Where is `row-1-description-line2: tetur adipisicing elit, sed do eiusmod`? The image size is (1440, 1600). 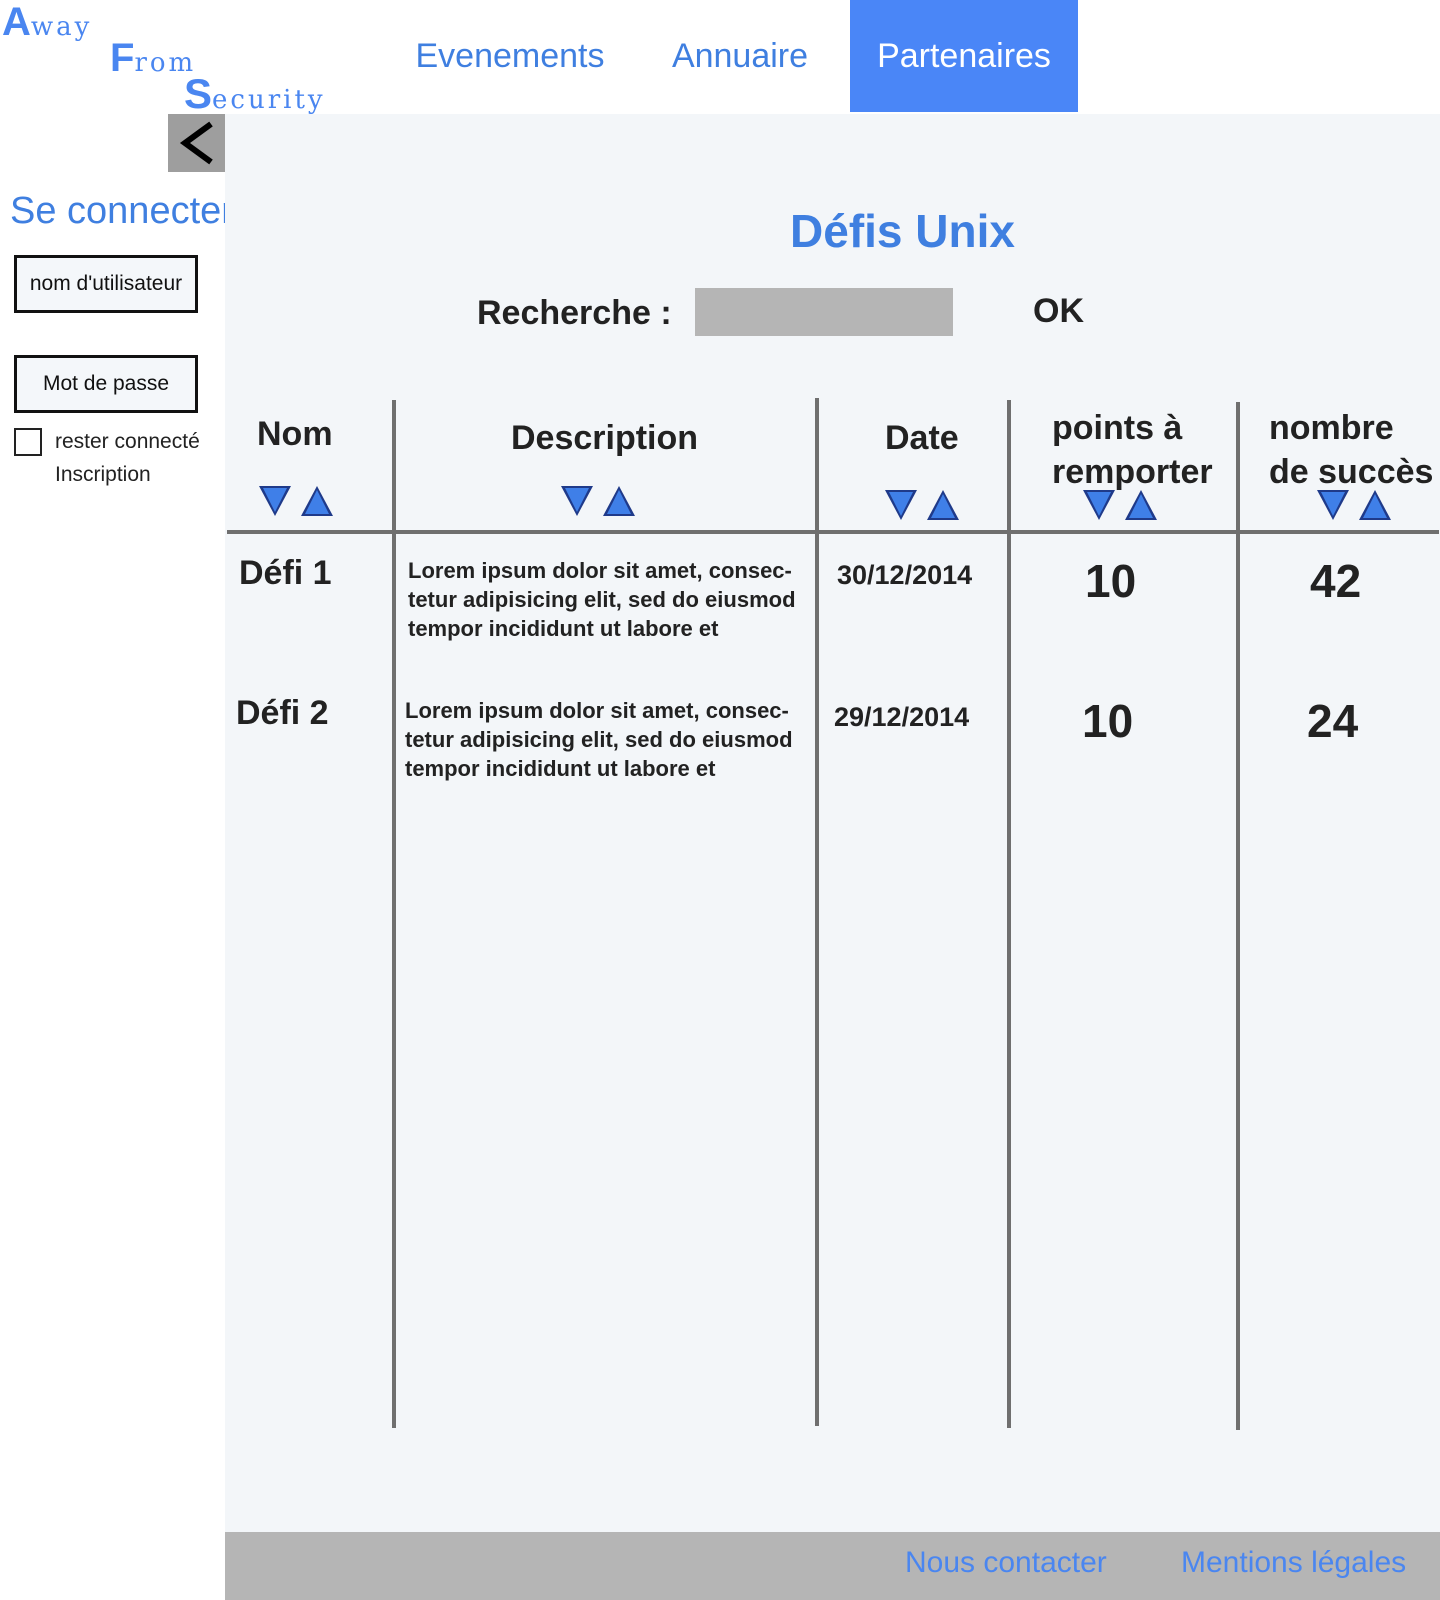 row-1-description-line2: tetur adipisicing elit, sed do eiusmod is located at coordinates (602, 599).